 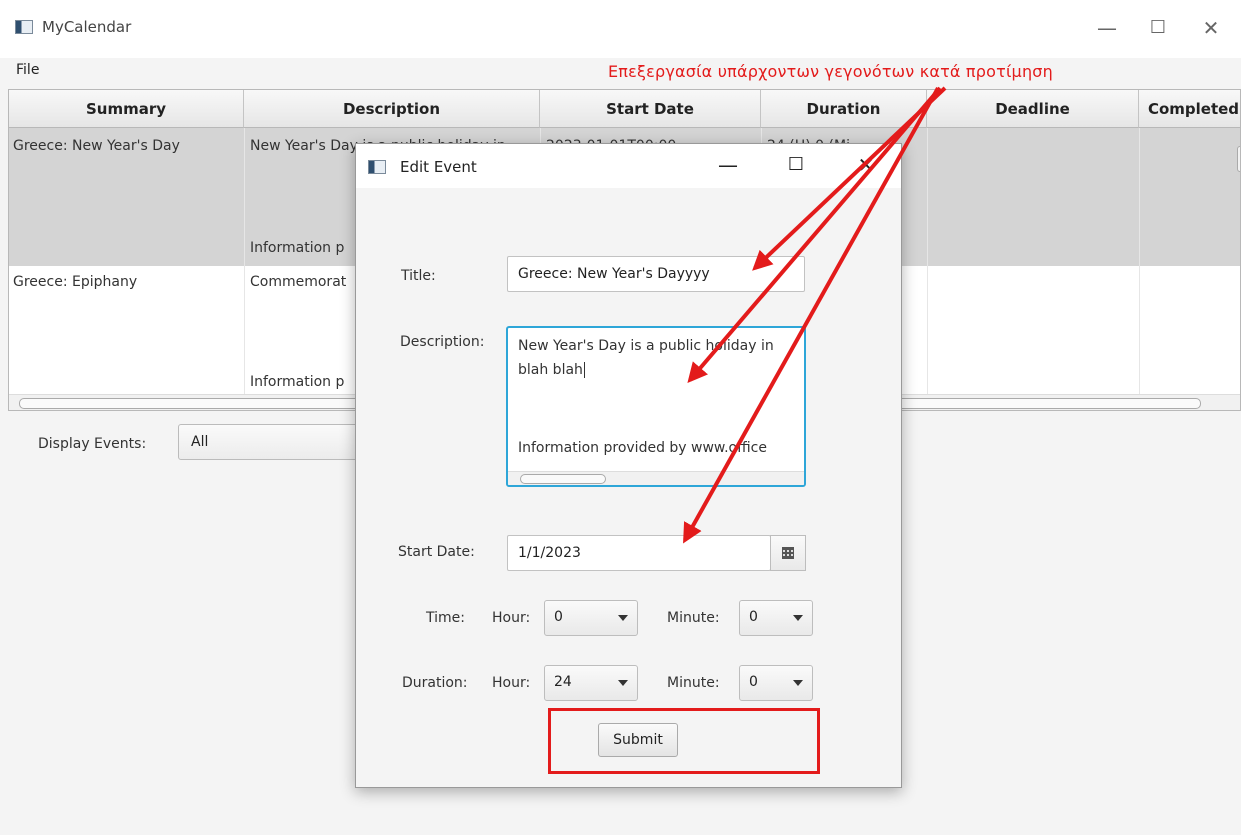 What do you see at coordinates (796, 166) in the screenshot?
I see `dialog-maximize-button: ☐` at bounding box center [796, 166].